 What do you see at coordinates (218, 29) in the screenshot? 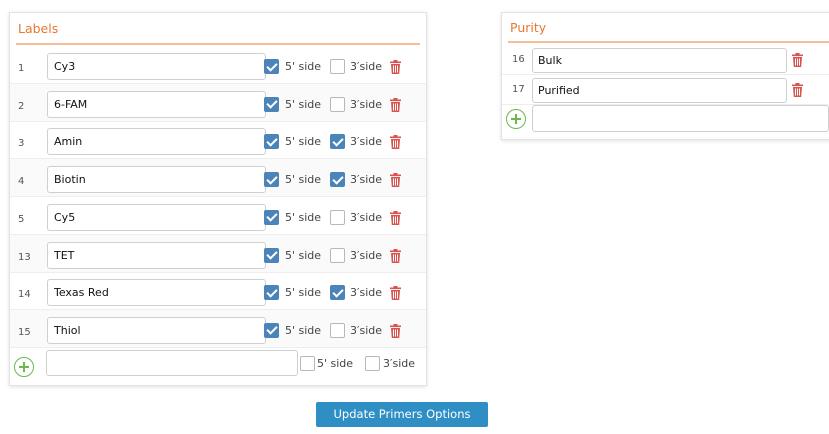
I see `labels-panel-title: Labels` at bounding box center [218, 29].